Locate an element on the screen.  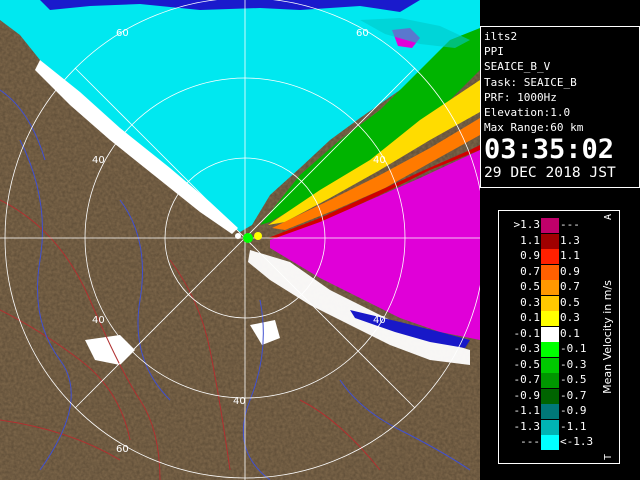
legend-range-high: 0.5 is located at coordinates (570, 302).